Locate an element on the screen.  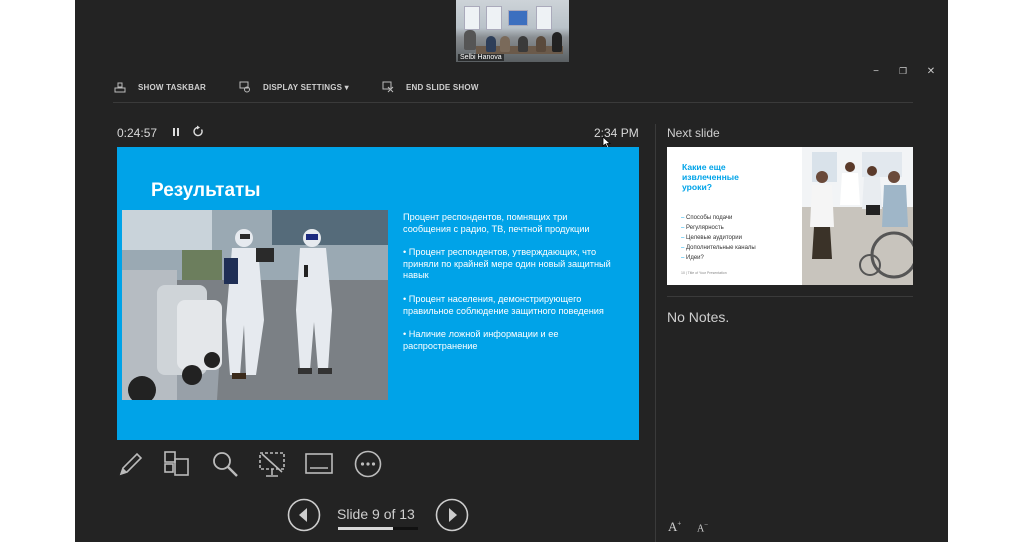
slide-title: Результаты is located at coordinates (206, 190).